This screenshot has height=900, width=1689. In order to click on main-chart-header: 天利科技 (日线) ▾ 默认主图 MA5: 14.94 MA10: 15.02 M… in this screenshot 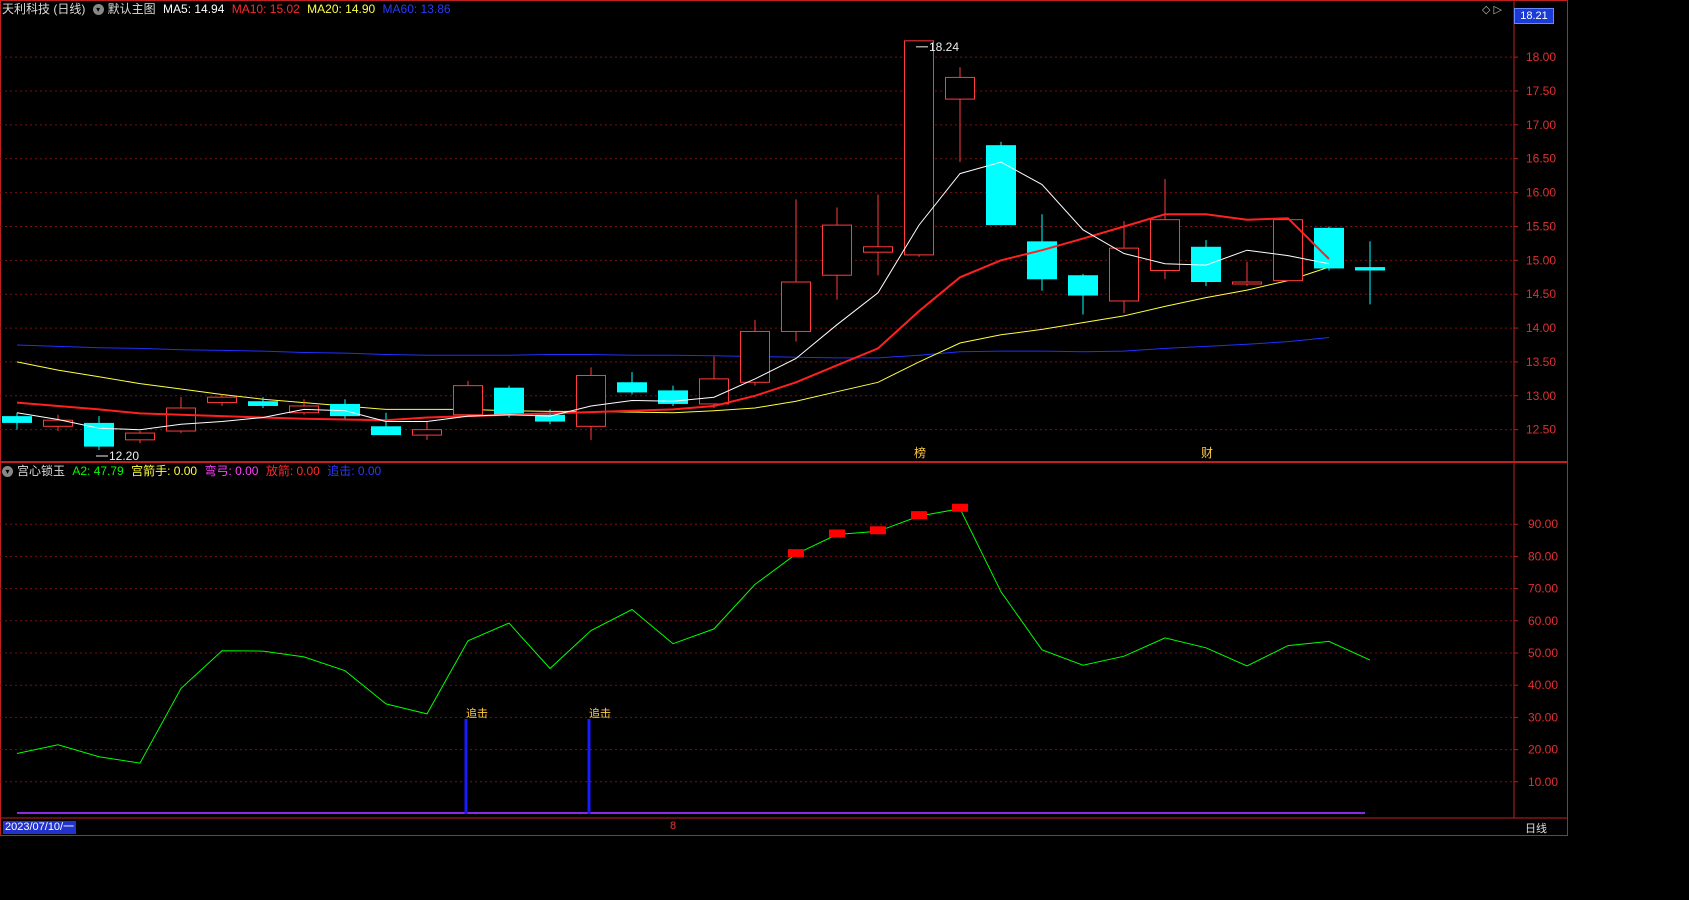, I will do `click(228, 9)`.